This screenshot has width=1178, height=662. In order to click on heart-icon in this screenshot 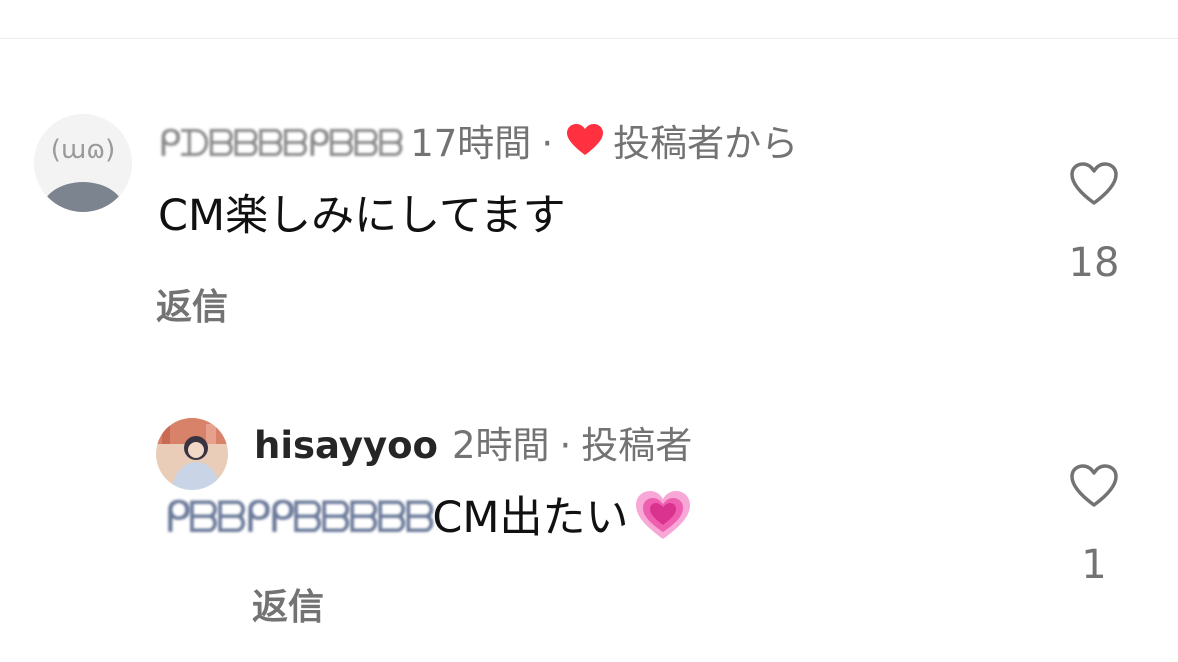, I will do `click(585, 144)`.